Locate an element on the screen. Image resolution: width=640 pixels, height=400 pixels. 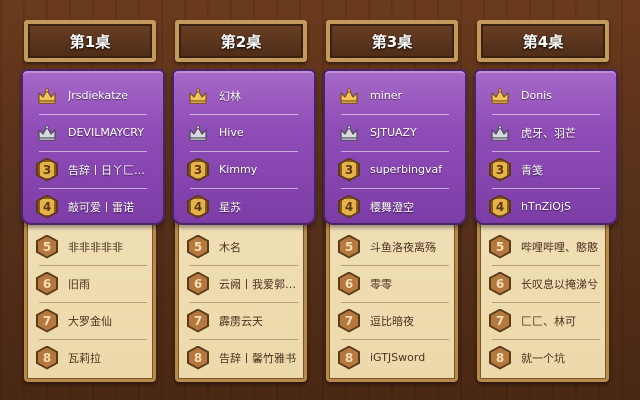
player-row: 幻林 is located at coordinates (243, 95).